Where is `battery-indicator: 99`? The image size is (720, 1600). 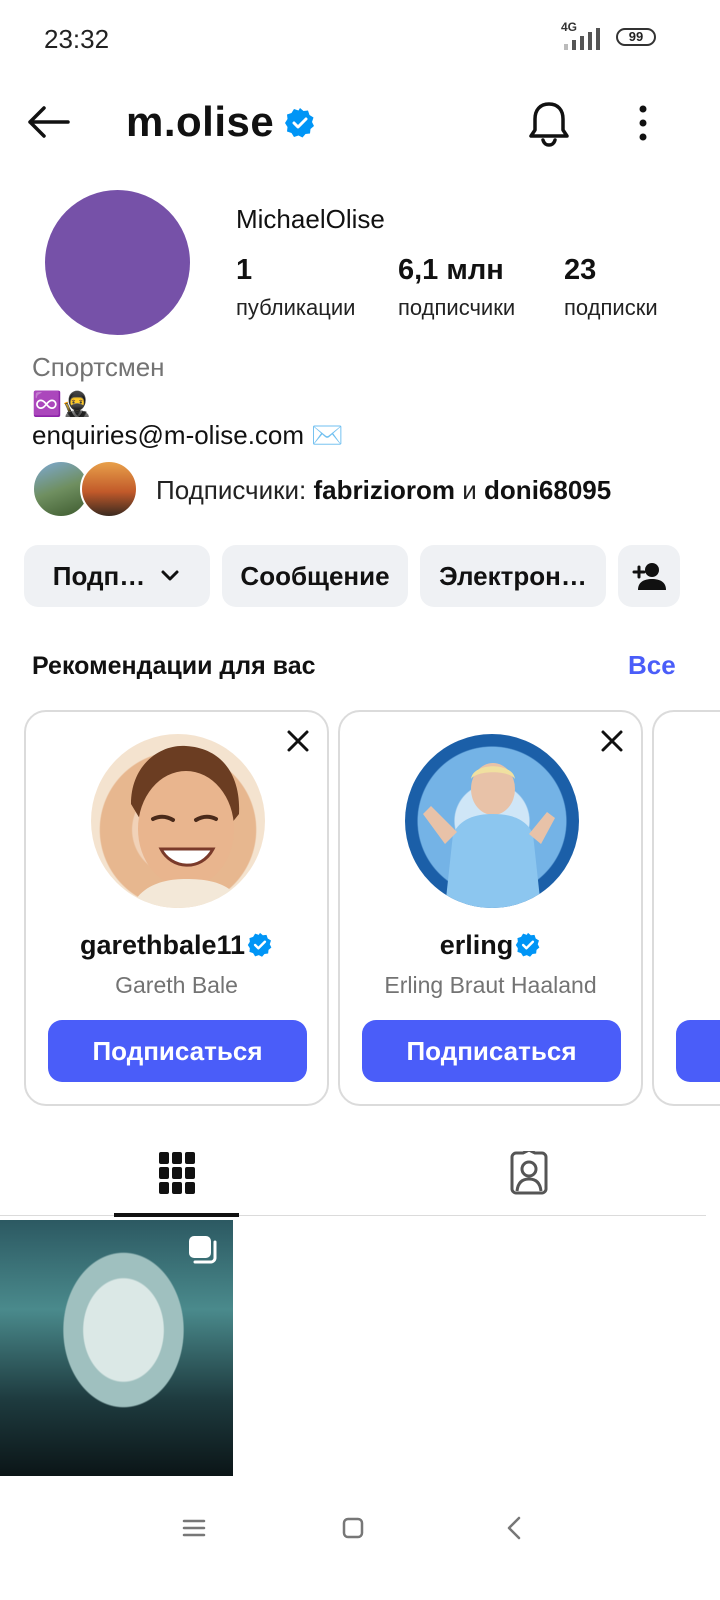 battery-indicator: 99 is located at coordinates (636, 37).